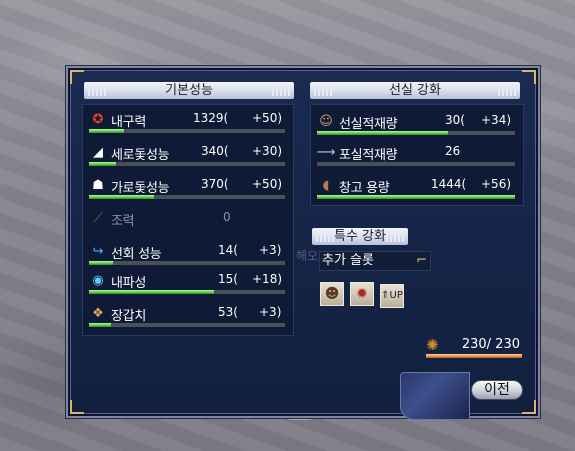 This screenshot has height=451, width=575. I want to click on previous-button: 이전, so click(497, 390).